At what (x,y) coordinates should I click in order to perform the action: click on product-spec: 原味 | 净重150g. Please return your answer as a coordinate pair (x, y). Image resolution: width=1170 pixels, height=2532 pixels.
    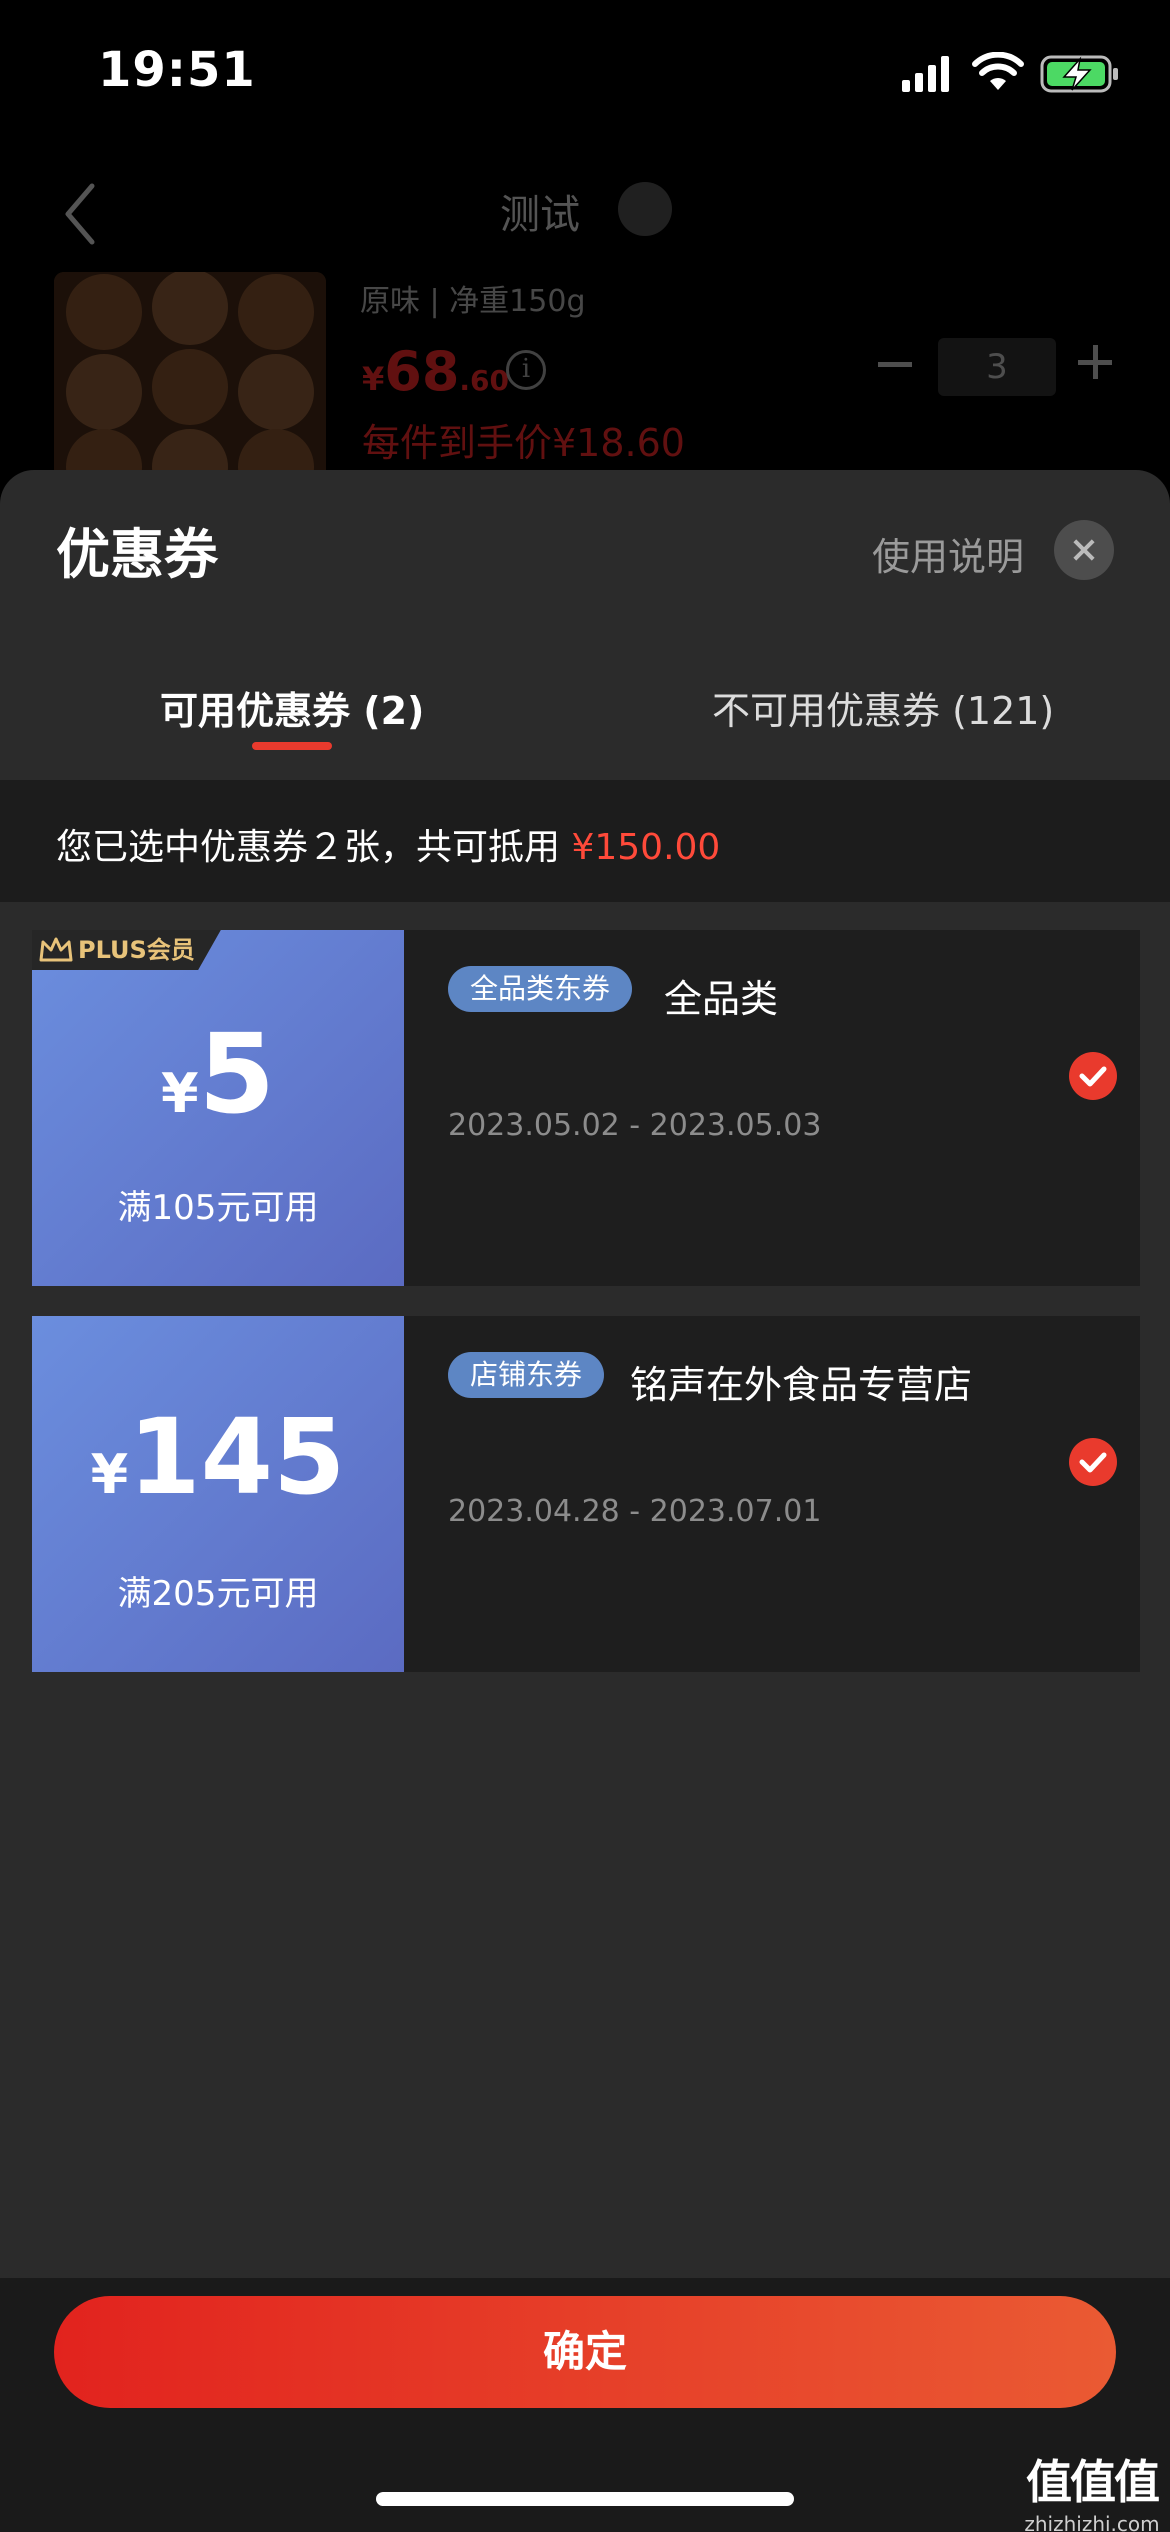
    Looking at the image, I should click on (473, 301).